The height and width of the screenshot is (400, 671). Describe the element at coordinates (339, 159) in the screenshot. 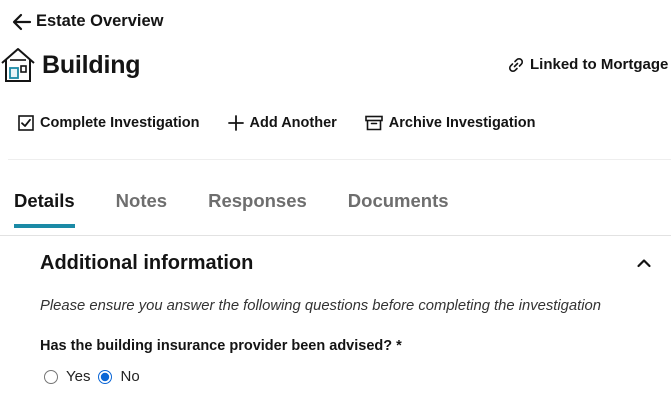

I see `divider` at that location.